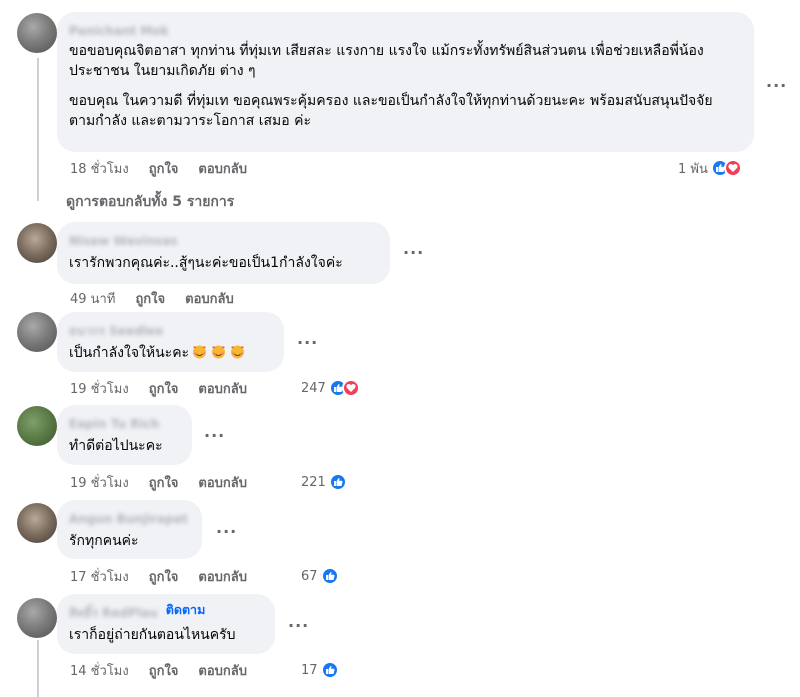 This screenshot has width=800, height=697. What do you see at coordinates (186, 610) in the screenshot?
I see `follow-button: ติดตาม` at bounding box center [186, 610].